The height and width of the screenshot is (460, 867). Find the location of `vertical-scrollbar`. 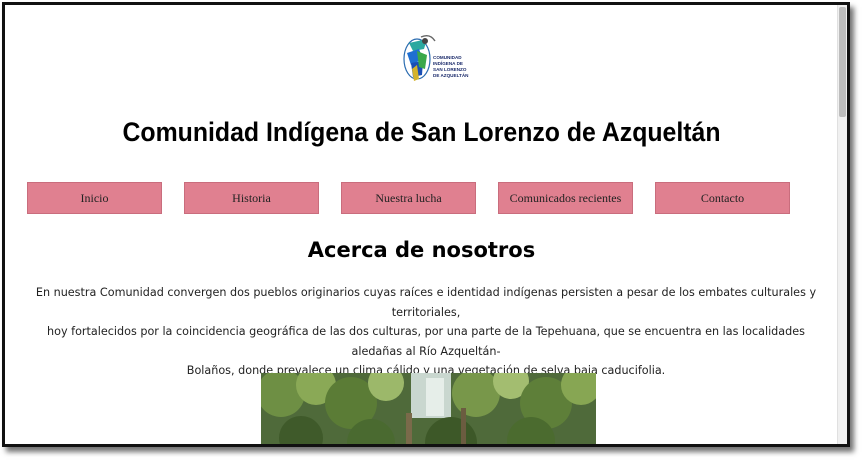

vertical-scrollbar is located at coordinates (842, 224).